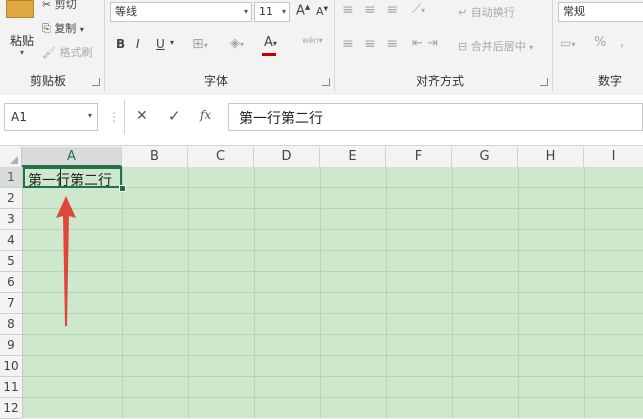  I want to click on formula-content: 第一行第二行, so click(281, 119).